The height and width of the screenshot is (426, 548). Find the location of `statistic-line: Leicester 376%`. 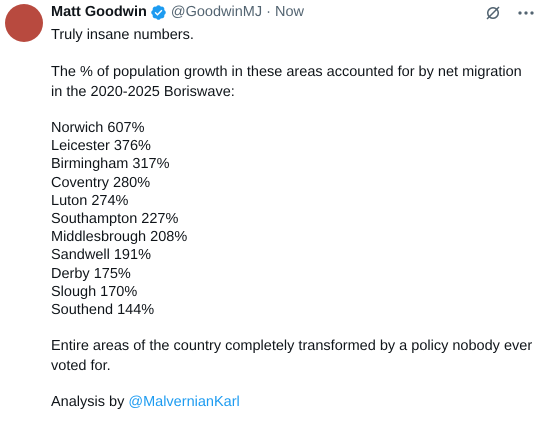

statistic-line: Leicester 376% is located at coordinates (101, 146).